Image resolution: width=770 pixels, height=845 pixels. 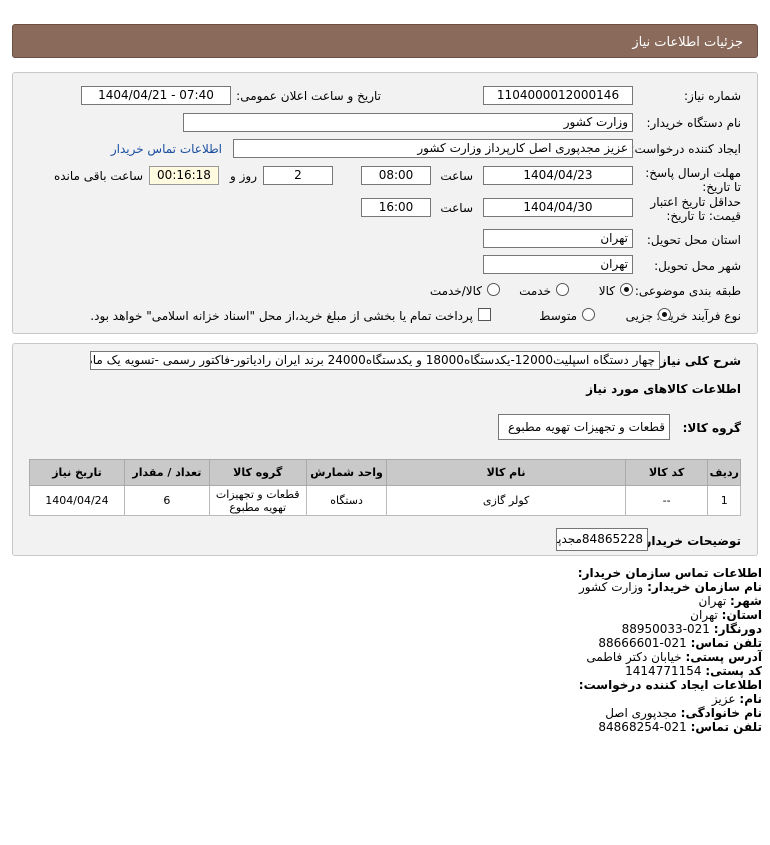 What do you see at coordinates (562, 289) in the screenshot?
I see `category-radio-service` at bounding box center [562, 289].